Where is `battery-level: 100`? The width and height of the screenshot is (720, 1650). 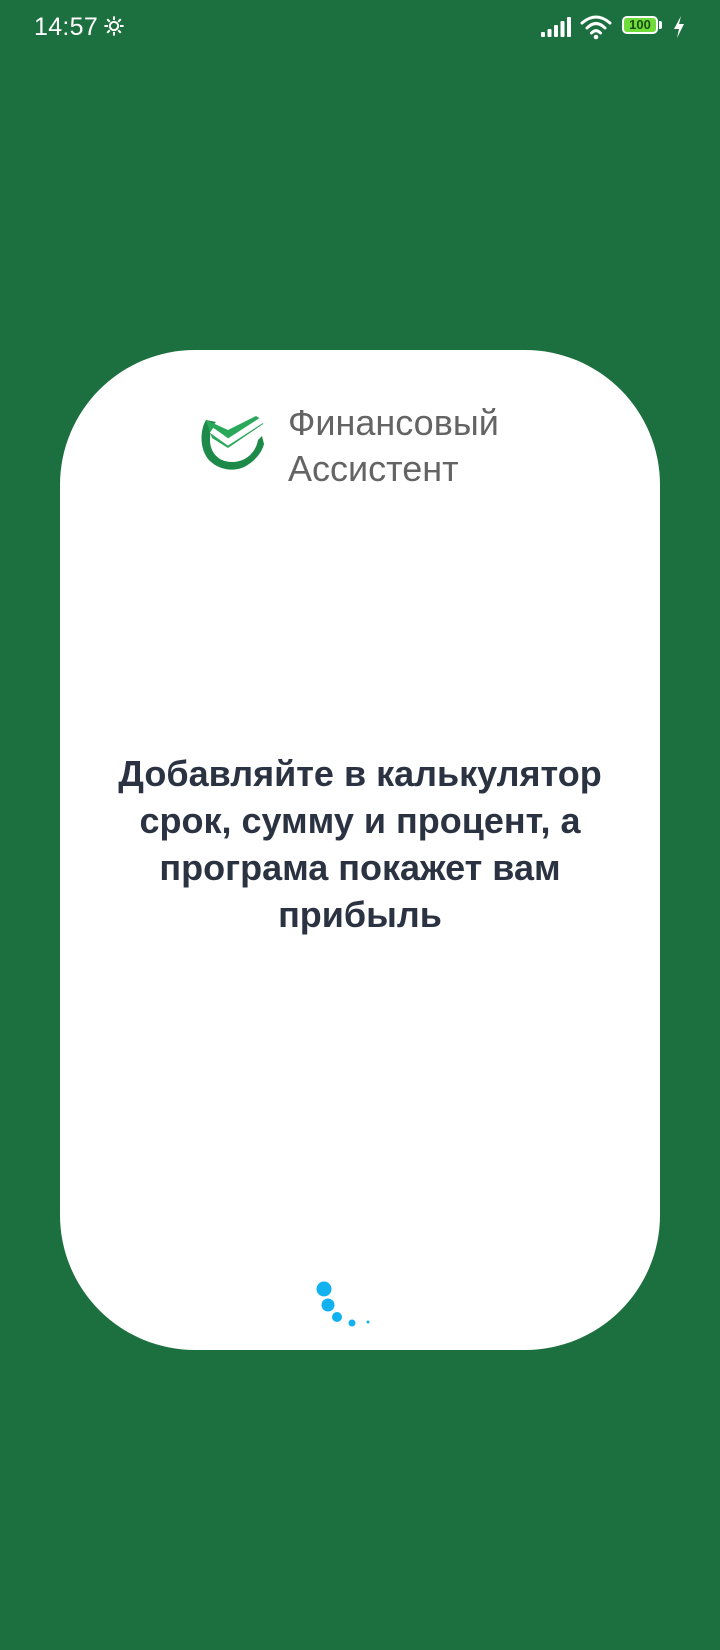
battery-level: 100 is located at coordinates (640, 24).